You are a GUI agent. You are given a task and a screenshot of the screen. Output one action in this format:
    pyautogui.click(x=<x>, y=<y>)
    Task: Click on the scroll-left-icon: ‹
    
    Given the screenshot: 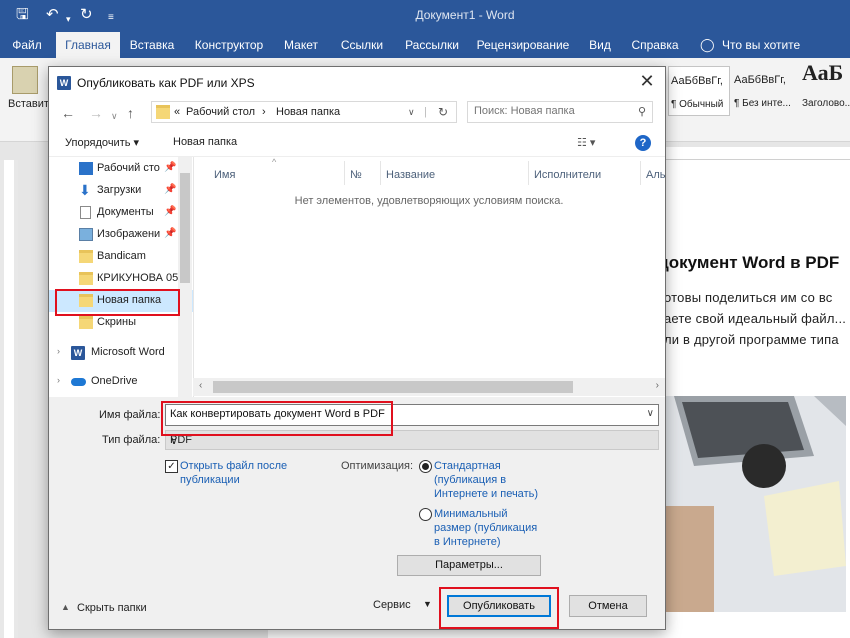 What is the action you would take?
    pyautogui.click(x=200, y=385)
    